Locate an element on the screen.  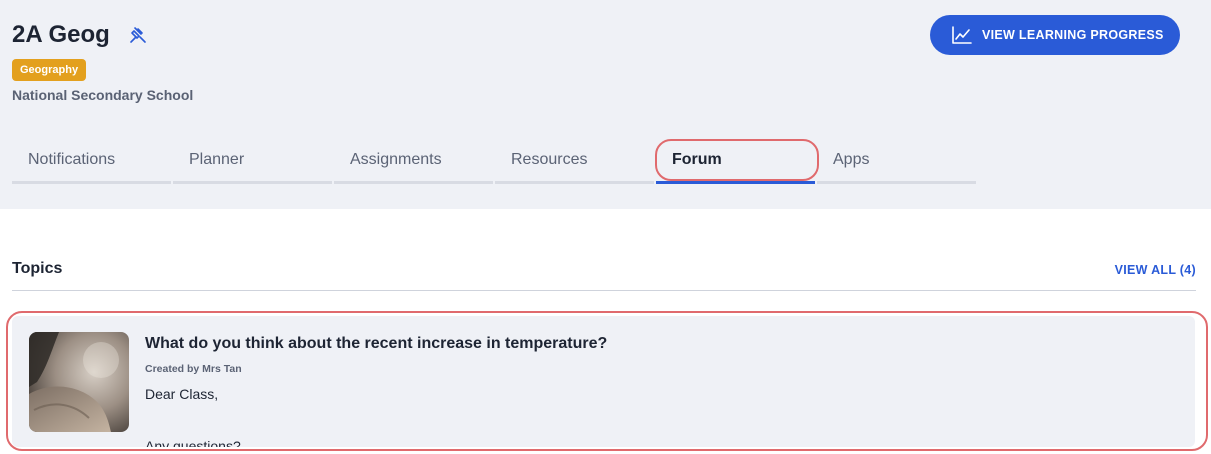
tab-label: Resources is located at coordinates (549, 159).